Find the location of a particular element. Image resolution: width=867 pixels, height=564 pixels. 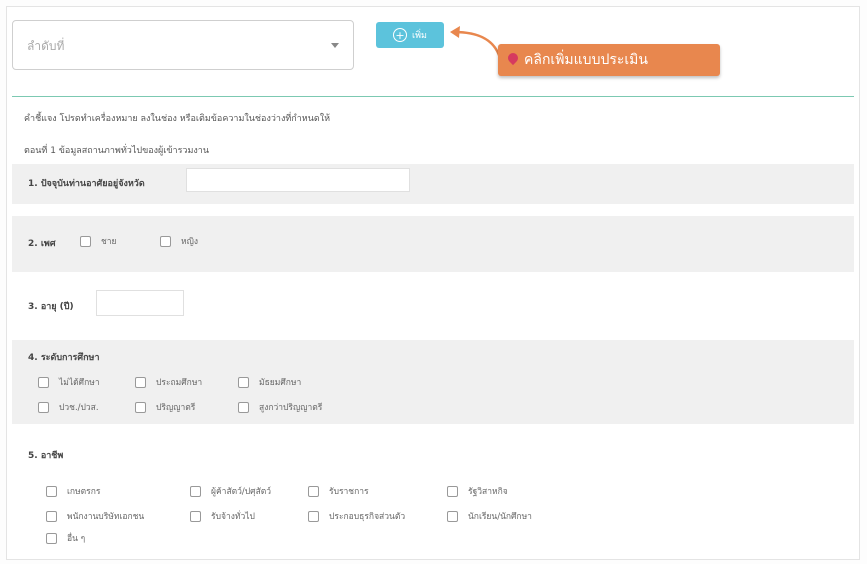

option-label: นักเรียน/นักศึกษา is located at coordinates (500, 517).